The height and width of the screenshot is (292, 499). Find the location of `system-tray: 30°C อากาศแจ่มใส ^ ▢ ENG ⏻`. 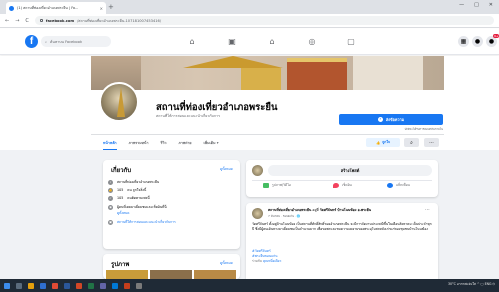

system-tray: 30°C อากาศแจ่มใส ^ ▢ ENG ⏻ is located at coordinates (471, 284).